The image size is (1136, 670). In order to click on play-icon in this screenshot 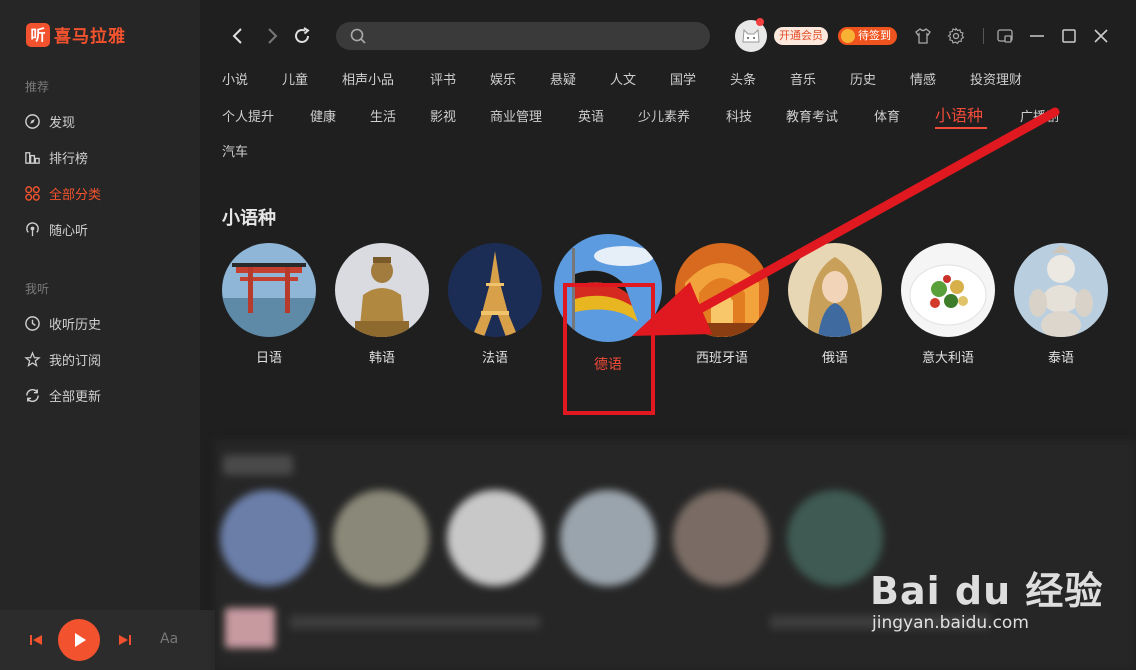, I will do `click(80, 640)`.